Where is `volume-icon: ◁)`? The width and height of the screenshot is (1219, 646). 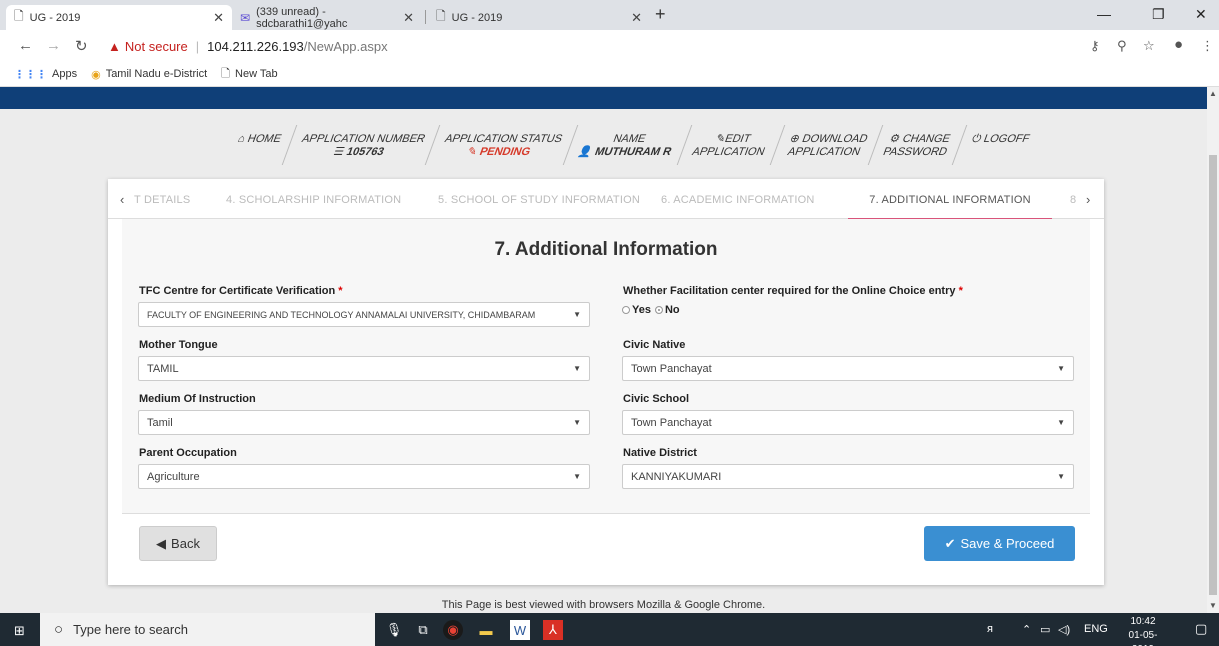 volume-icon: ◁) is located at coordinates (1064, 629).